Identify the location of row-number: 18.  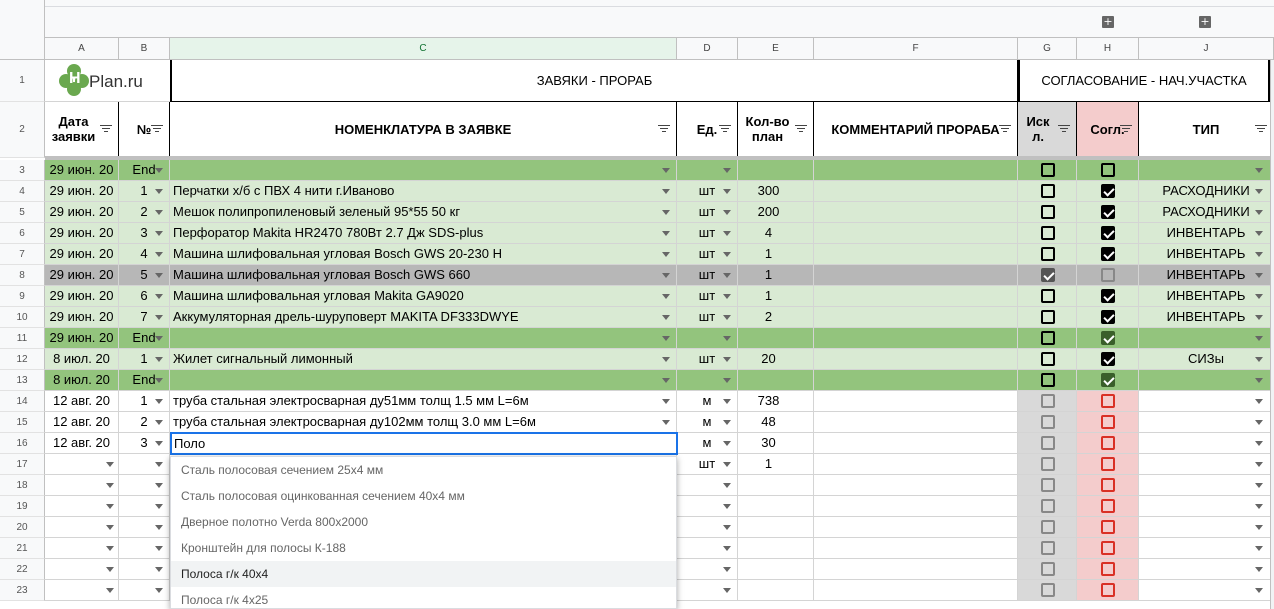
(22, 485).